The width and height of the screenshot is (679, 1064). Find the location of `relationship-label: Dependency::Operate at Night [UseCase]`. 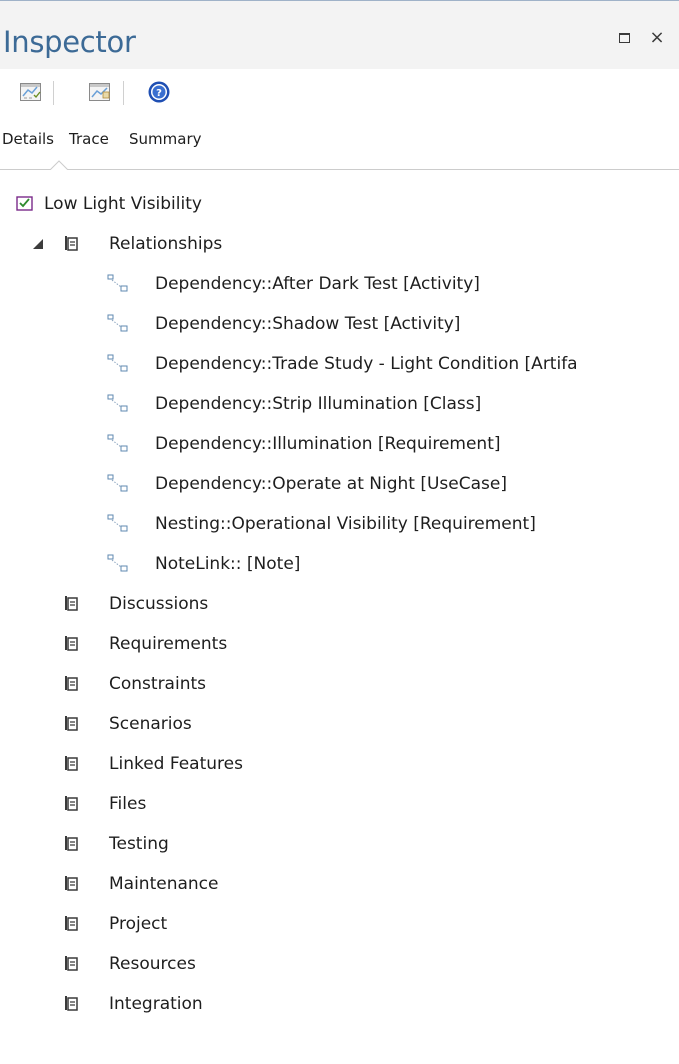

relationship-label: Dependency::Operate at Night [UseCase] is located at coordinates (331, 484).